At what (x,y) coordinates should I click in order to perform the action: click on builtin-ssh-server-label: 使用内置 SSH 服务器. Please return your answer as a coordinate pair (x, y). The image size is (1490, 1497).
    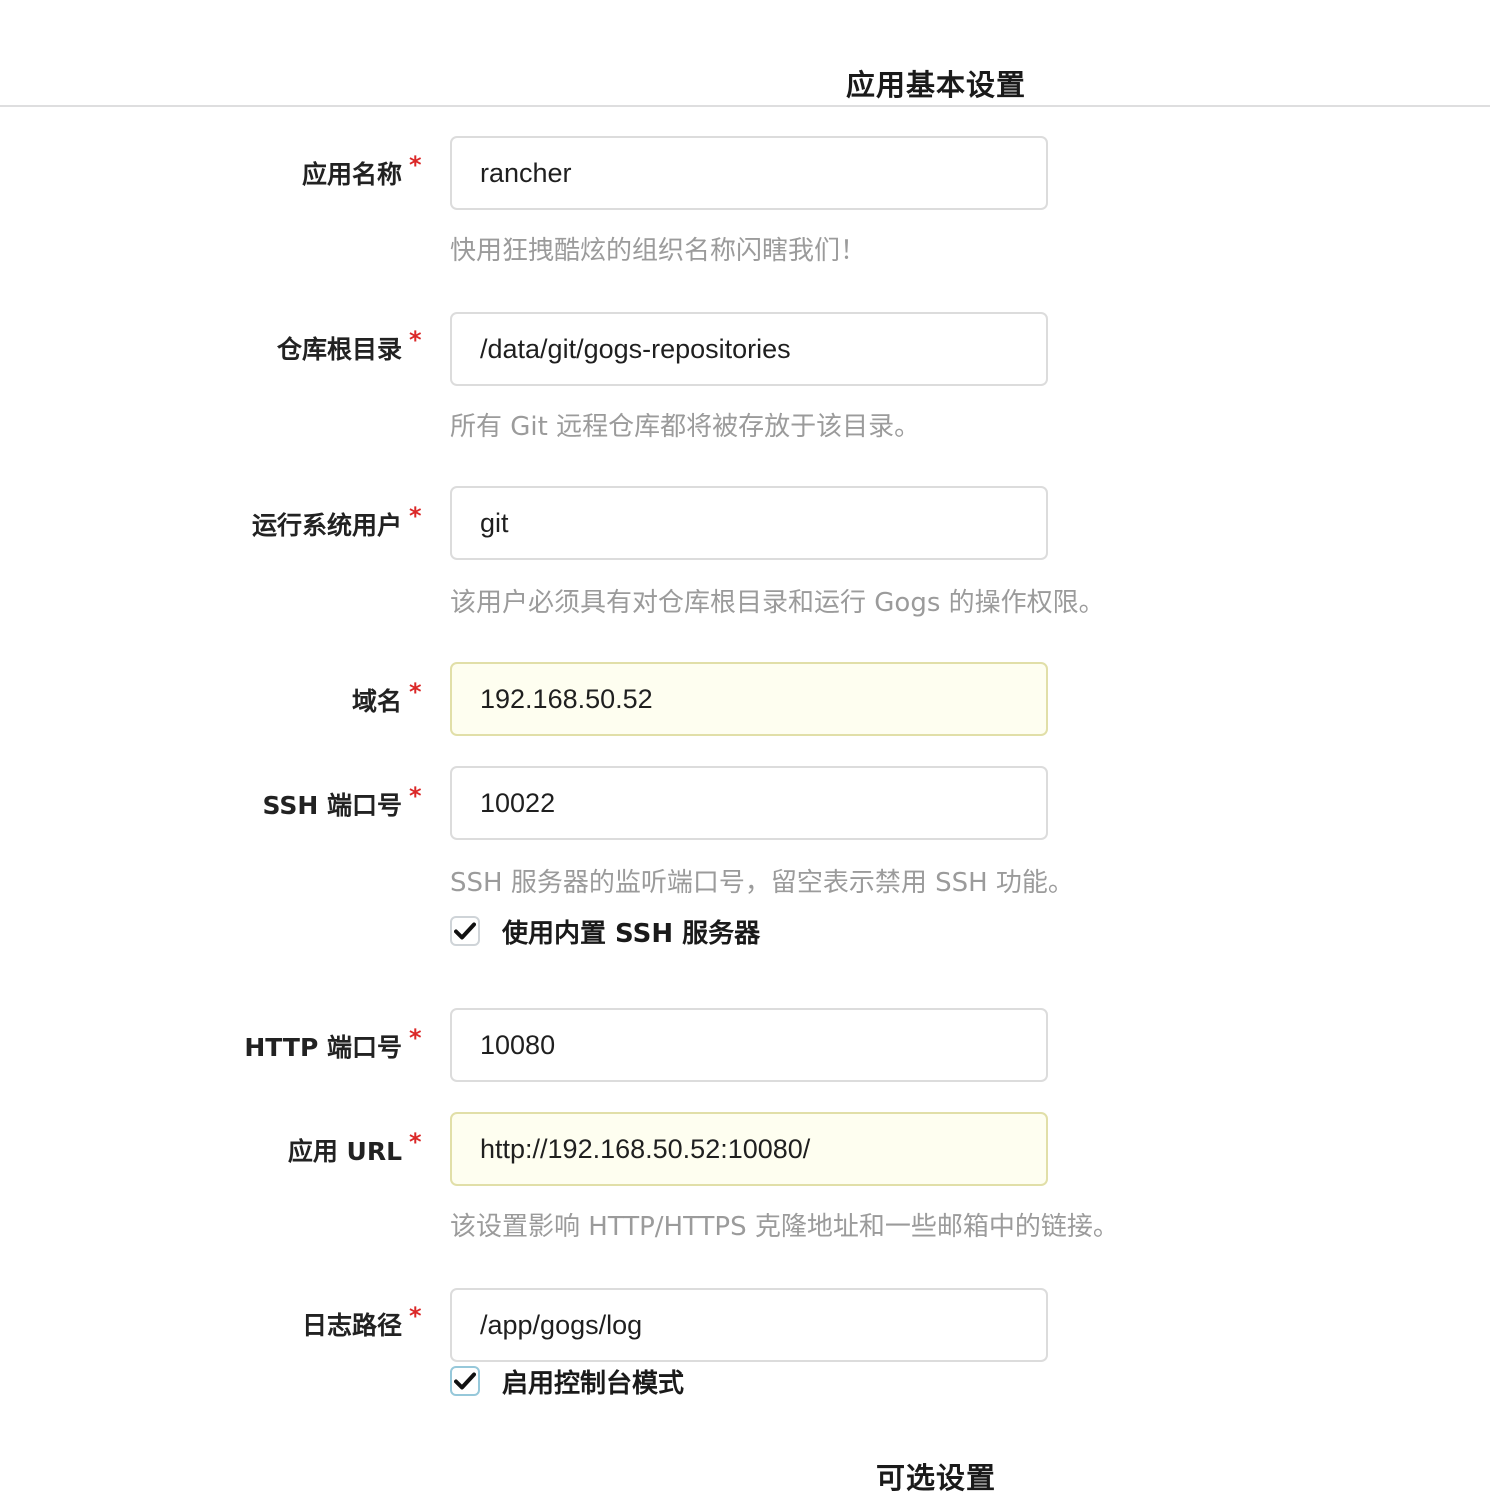
    Looking at the image, I should click on (631, 933).